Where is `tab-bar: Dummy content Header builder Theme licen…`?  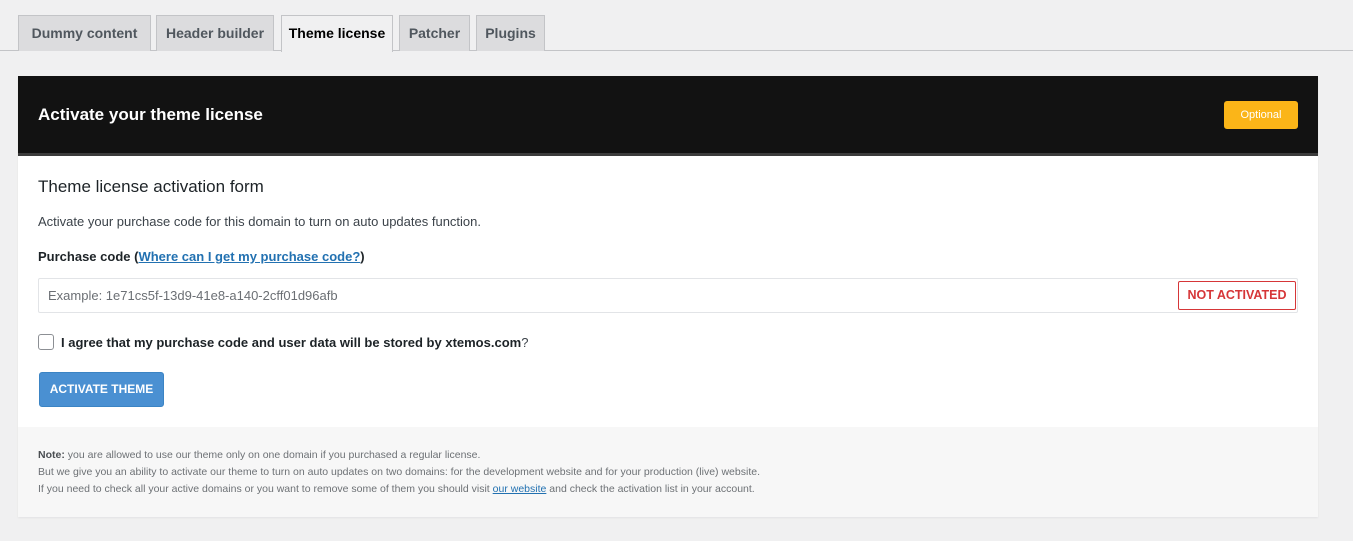
tab-bar: Dummy content Header builder Theme licen… is located at coordinates (676, 26).